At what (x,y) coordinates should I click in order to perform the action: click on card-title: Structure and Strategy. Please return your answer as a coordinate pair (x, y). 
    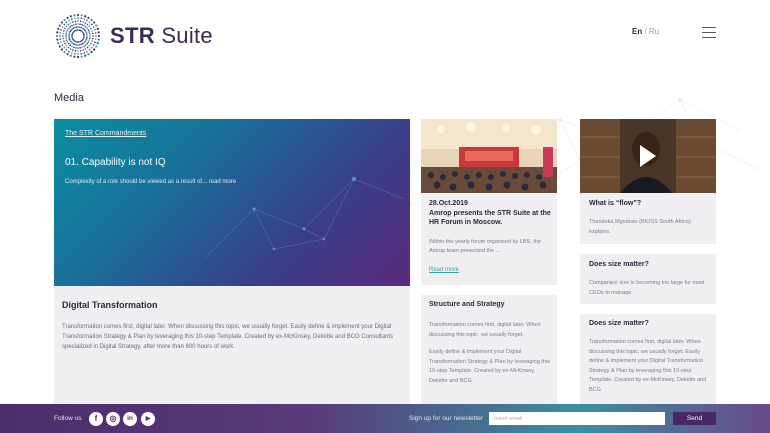
    Looking at the image, I should click on (466, 304).